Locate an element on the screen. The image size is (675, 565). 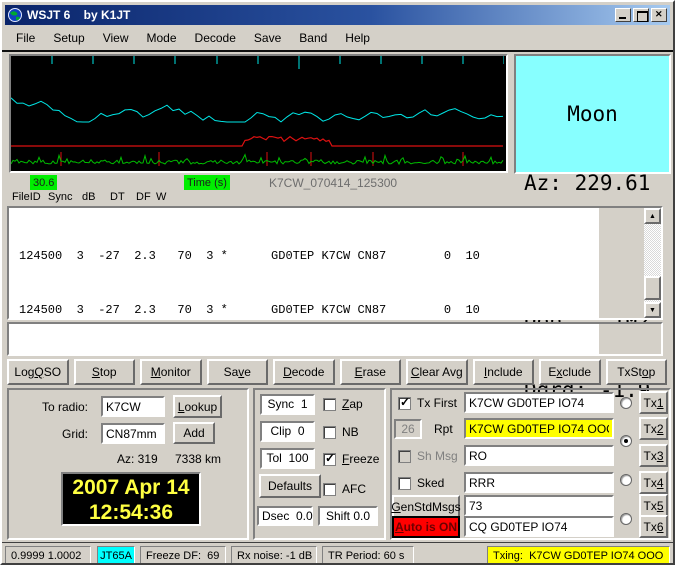
moon-title: Moon is located at coordinates (592, 114).